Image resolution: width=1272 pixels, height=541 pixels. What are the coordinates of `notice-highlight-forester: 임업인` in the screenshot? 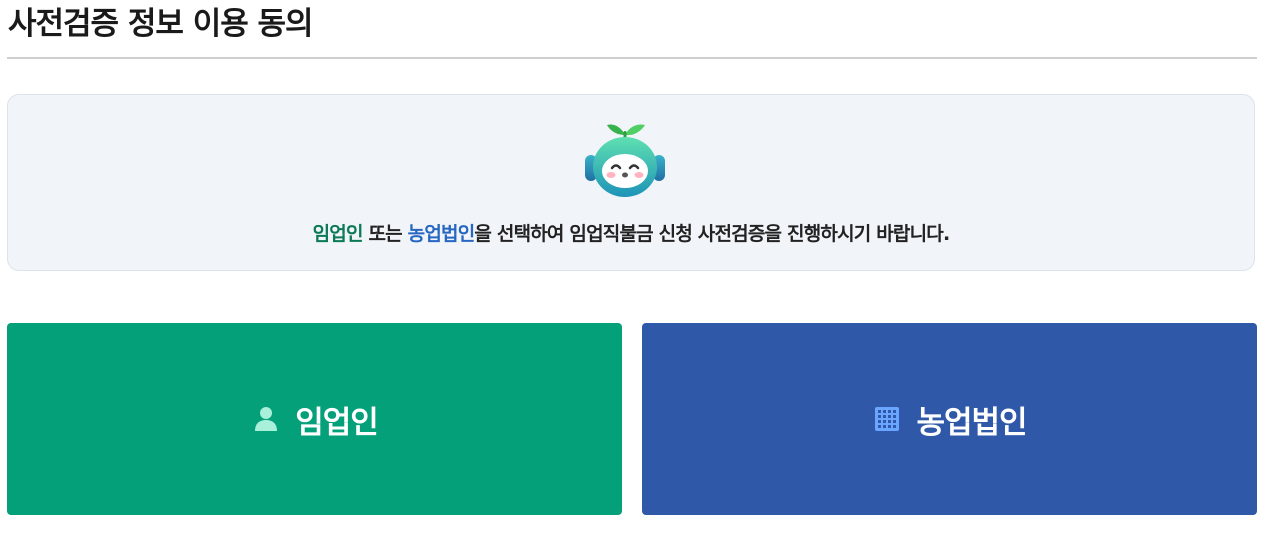 It's located at (338, 234).